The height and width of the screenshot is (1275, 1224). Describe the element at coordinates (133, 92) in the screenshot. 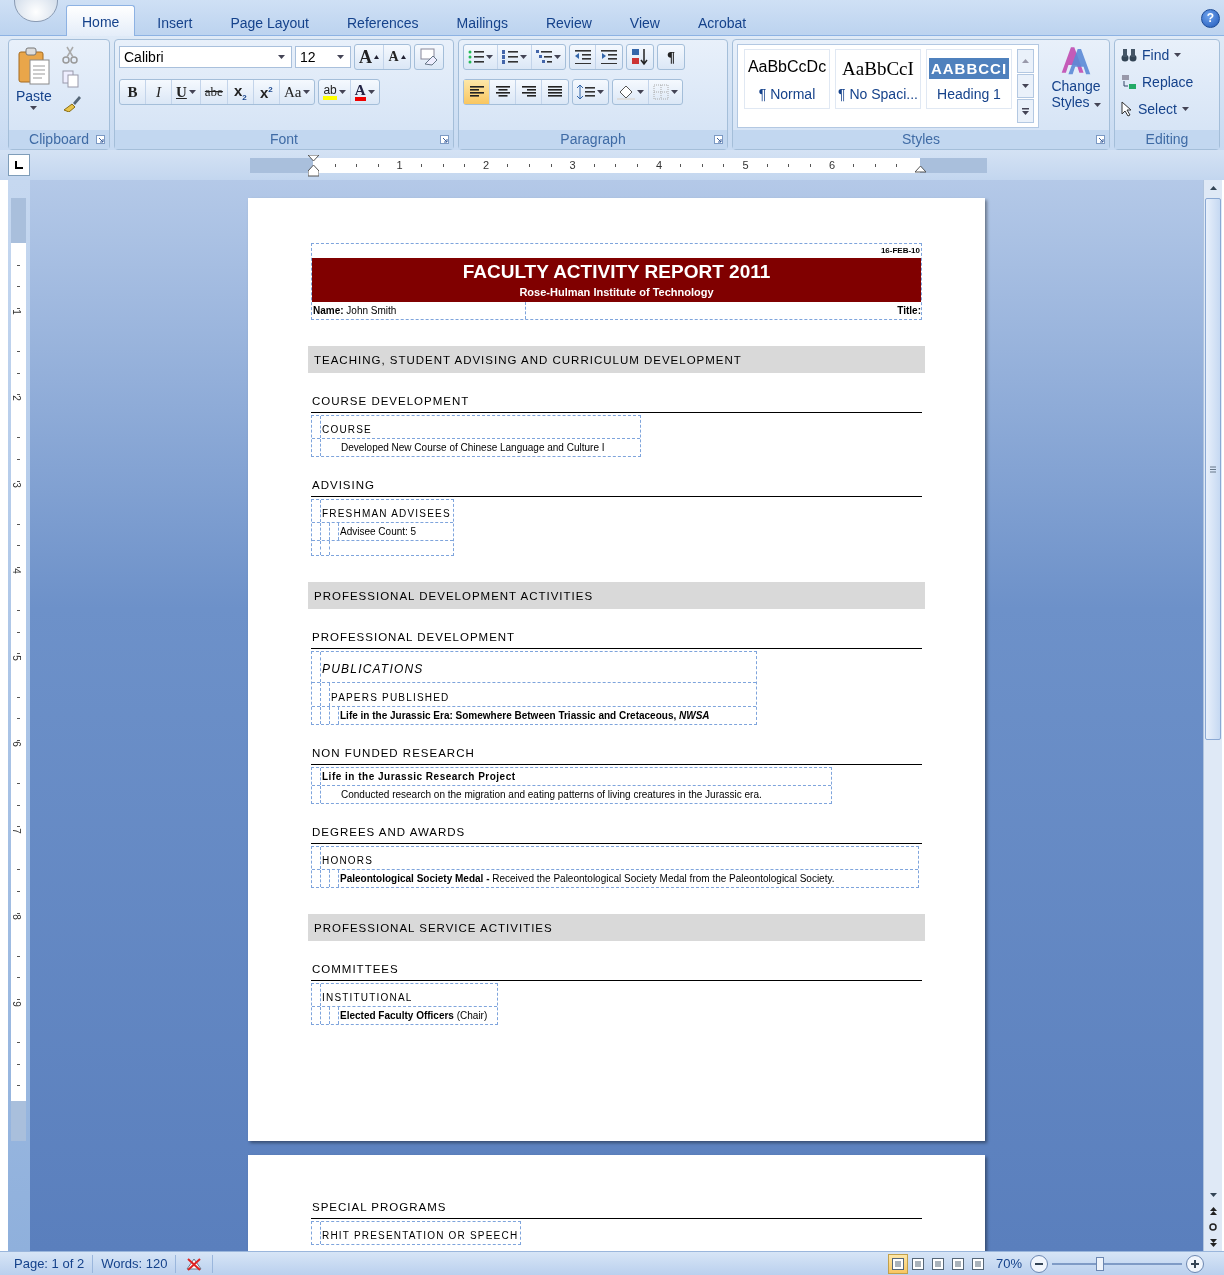

I see `bold-button: B` at that location.